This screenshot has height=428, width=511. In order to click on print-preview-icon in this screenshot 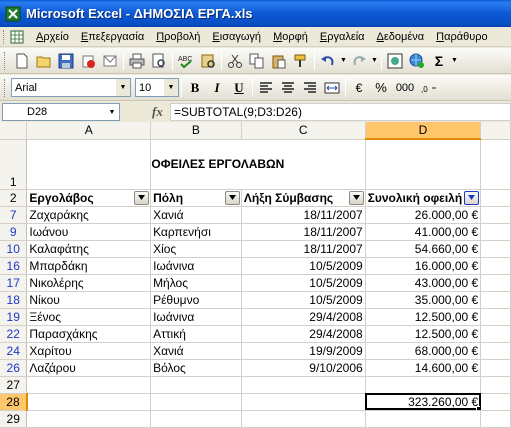, I will do `click(159, 61)`.